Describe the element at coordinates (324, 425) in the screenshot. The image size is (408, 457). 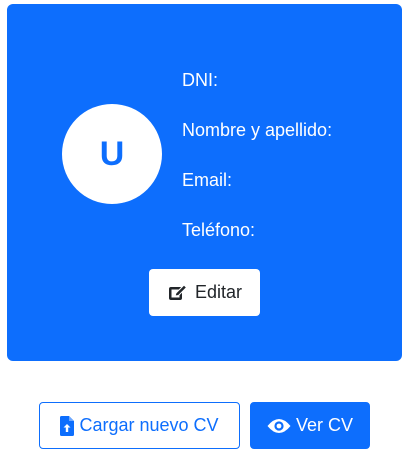
I see `view-cv-label: Ver CV` at that location.